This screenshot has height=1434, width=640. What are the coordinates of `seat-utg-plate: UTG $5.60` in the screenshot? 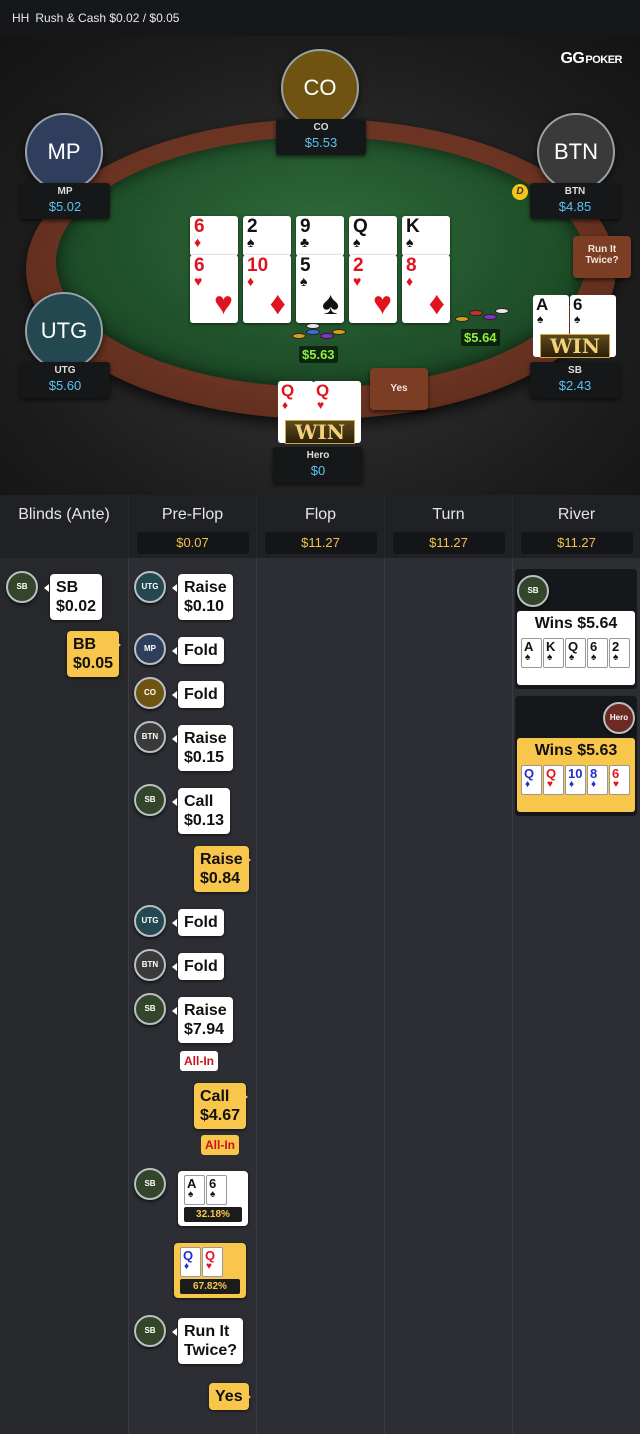 It's located at (65, 380).